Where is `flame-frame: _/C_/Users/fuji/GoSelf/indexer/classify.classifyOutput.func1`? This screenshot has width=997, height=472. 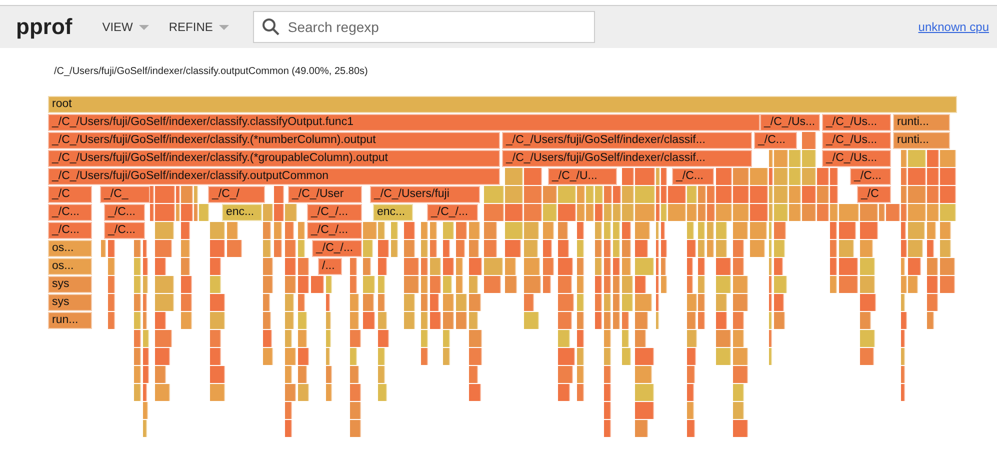
flame-frame: _/C_/Users/fuji/GoSelf/indexer/classify.classifyOutput.func1 is located at coordinates (404, 122).